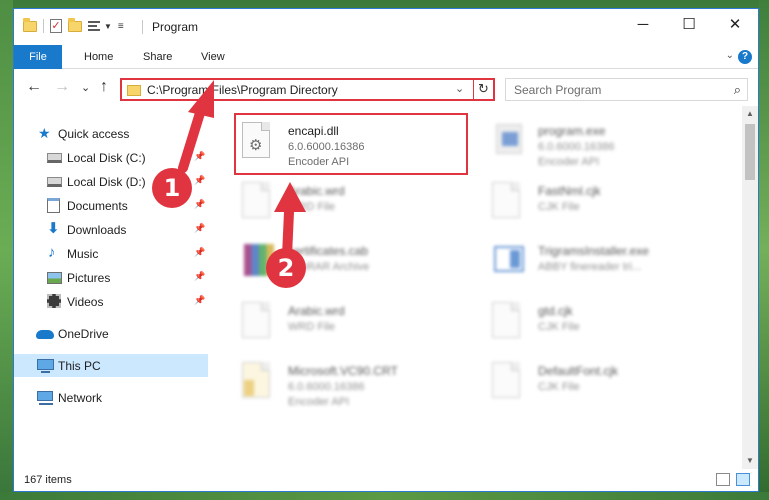 Image resolution: width=769 pixels, height=500 pixels. Describe the element at coordinates (201, 99) in the screenshot. I see `arrow-1-head` at that location.